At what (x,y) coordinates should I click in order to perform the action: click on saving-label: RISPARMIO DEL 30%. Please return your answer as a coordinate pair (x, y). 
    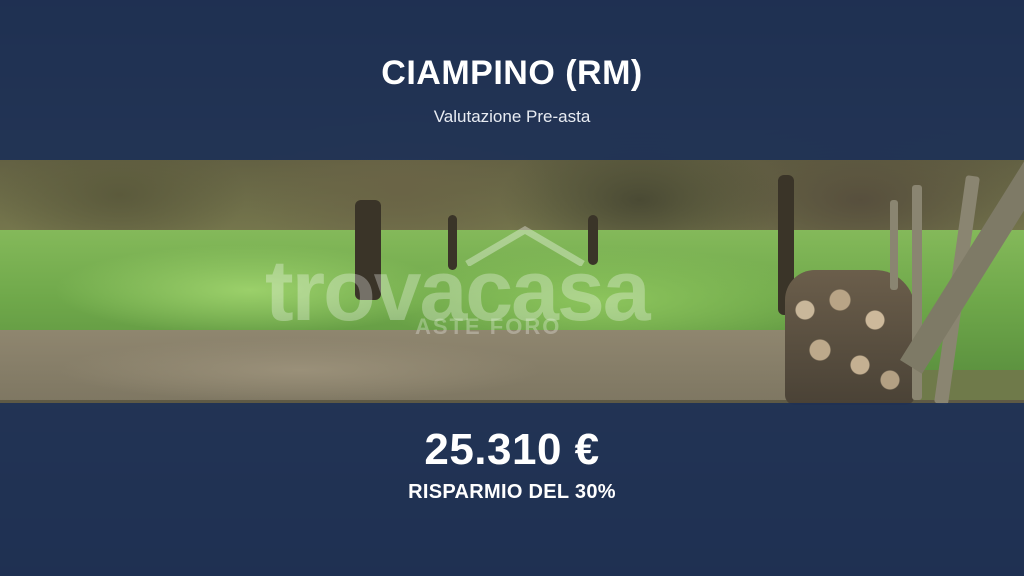
    Looking at the image, I should click on (512, 492).